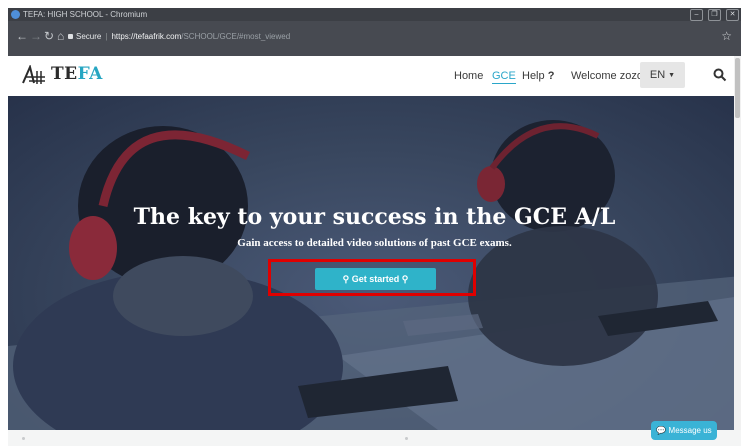 This screenshot has height=446, width=741. What do you see at coordinates (236, 36) in the screenshot?
I see `url-path: /SCHOOL/GCE/#most_viewed` at bounding box center [236, 36].